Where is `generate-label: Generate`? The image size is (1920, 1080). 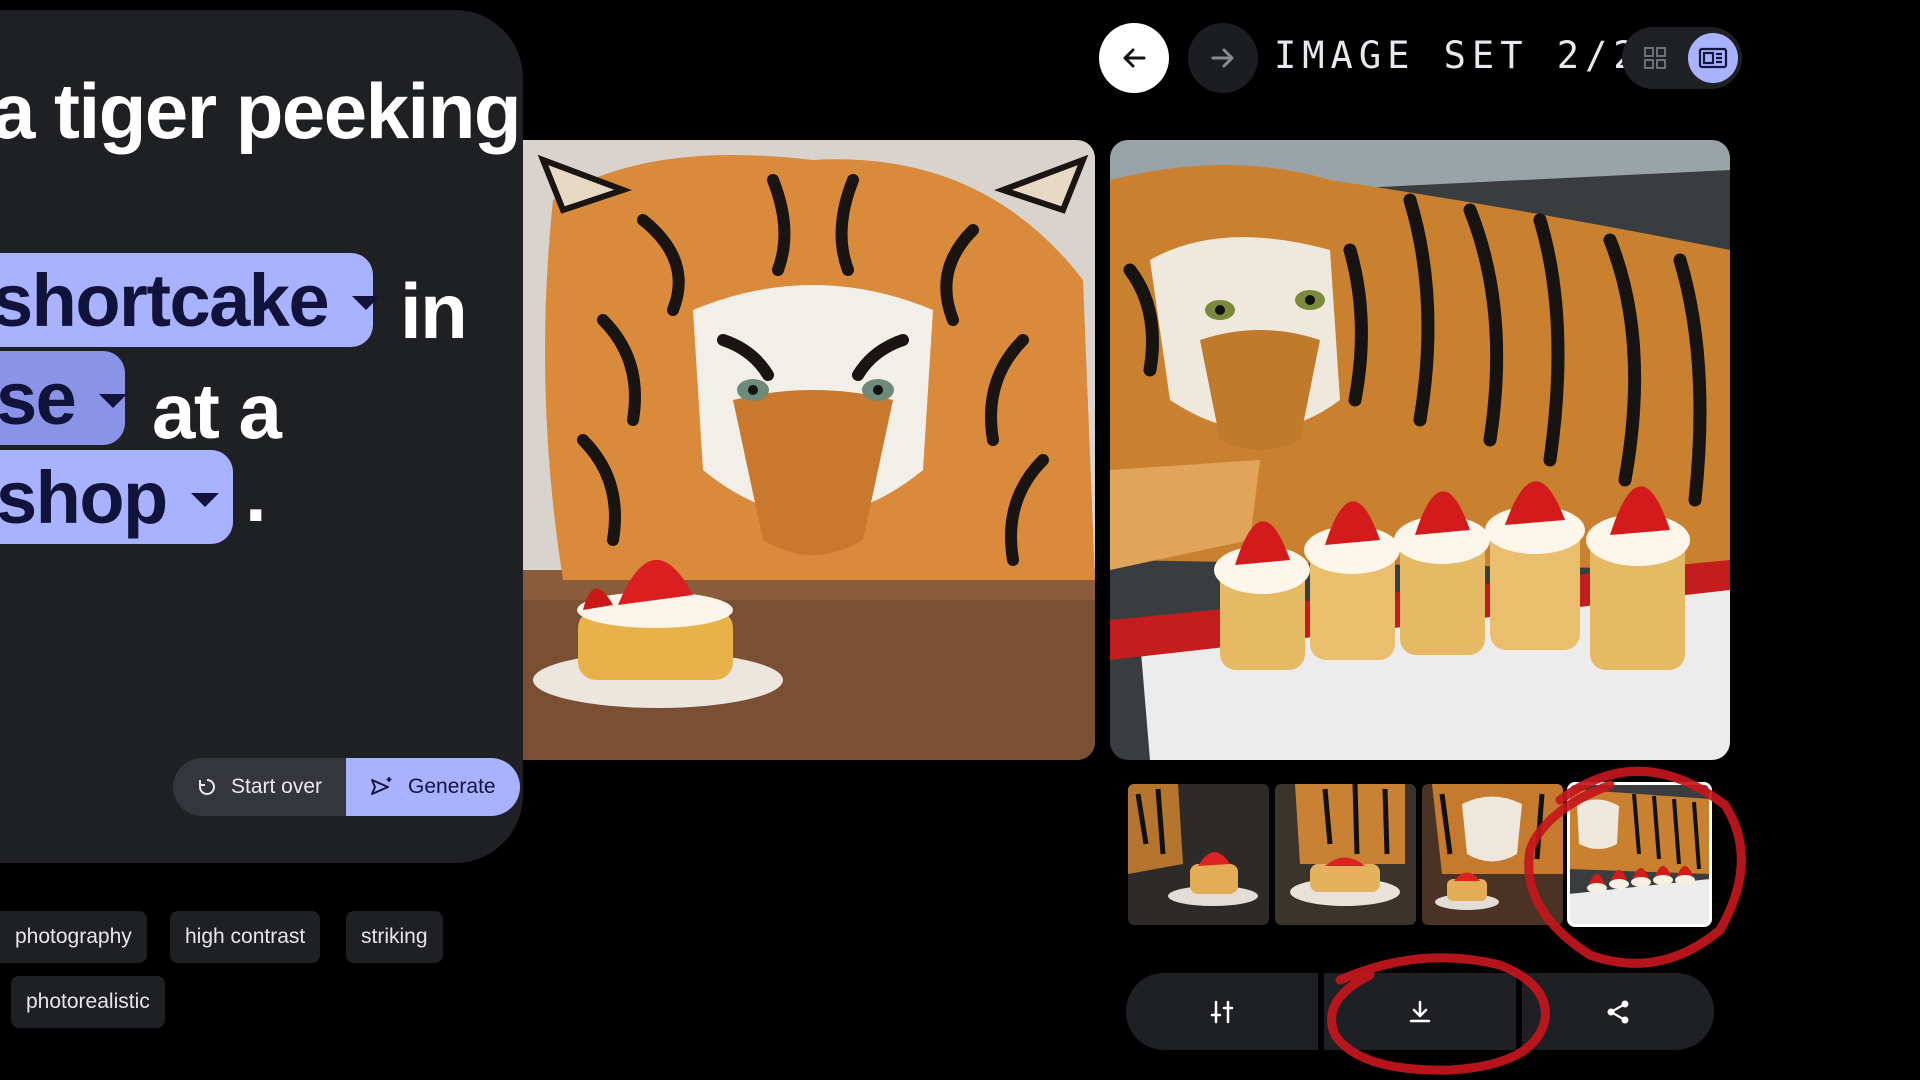
generate-label: Generate is located at coordinates (452, 786).